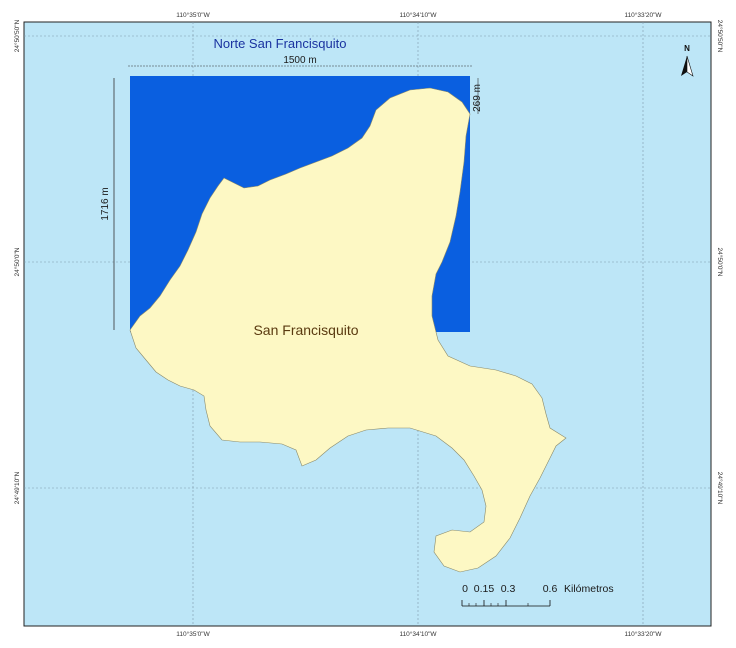  What do you see at coordinates (299, 60) in the screenshot?
I see `width-dimension-label: 1500 m` at bounding box center [299, 60].